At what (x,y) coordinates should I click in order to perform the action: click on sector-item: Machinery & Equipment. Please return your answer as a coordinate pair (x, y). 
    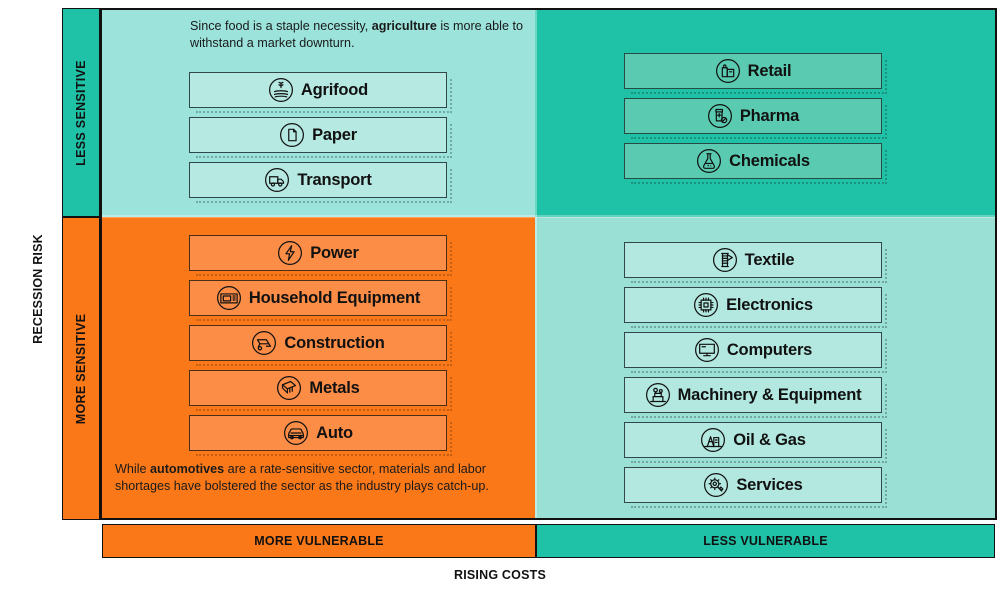
    Looking at the image, I should click on (755, 397).